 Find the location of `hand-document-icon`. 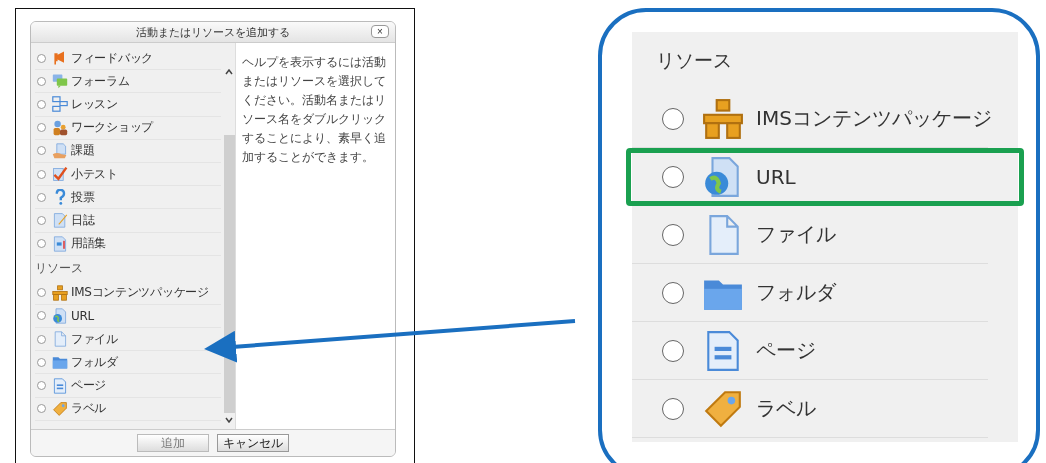

hand-document-icon is located at coordinates (60, 150).